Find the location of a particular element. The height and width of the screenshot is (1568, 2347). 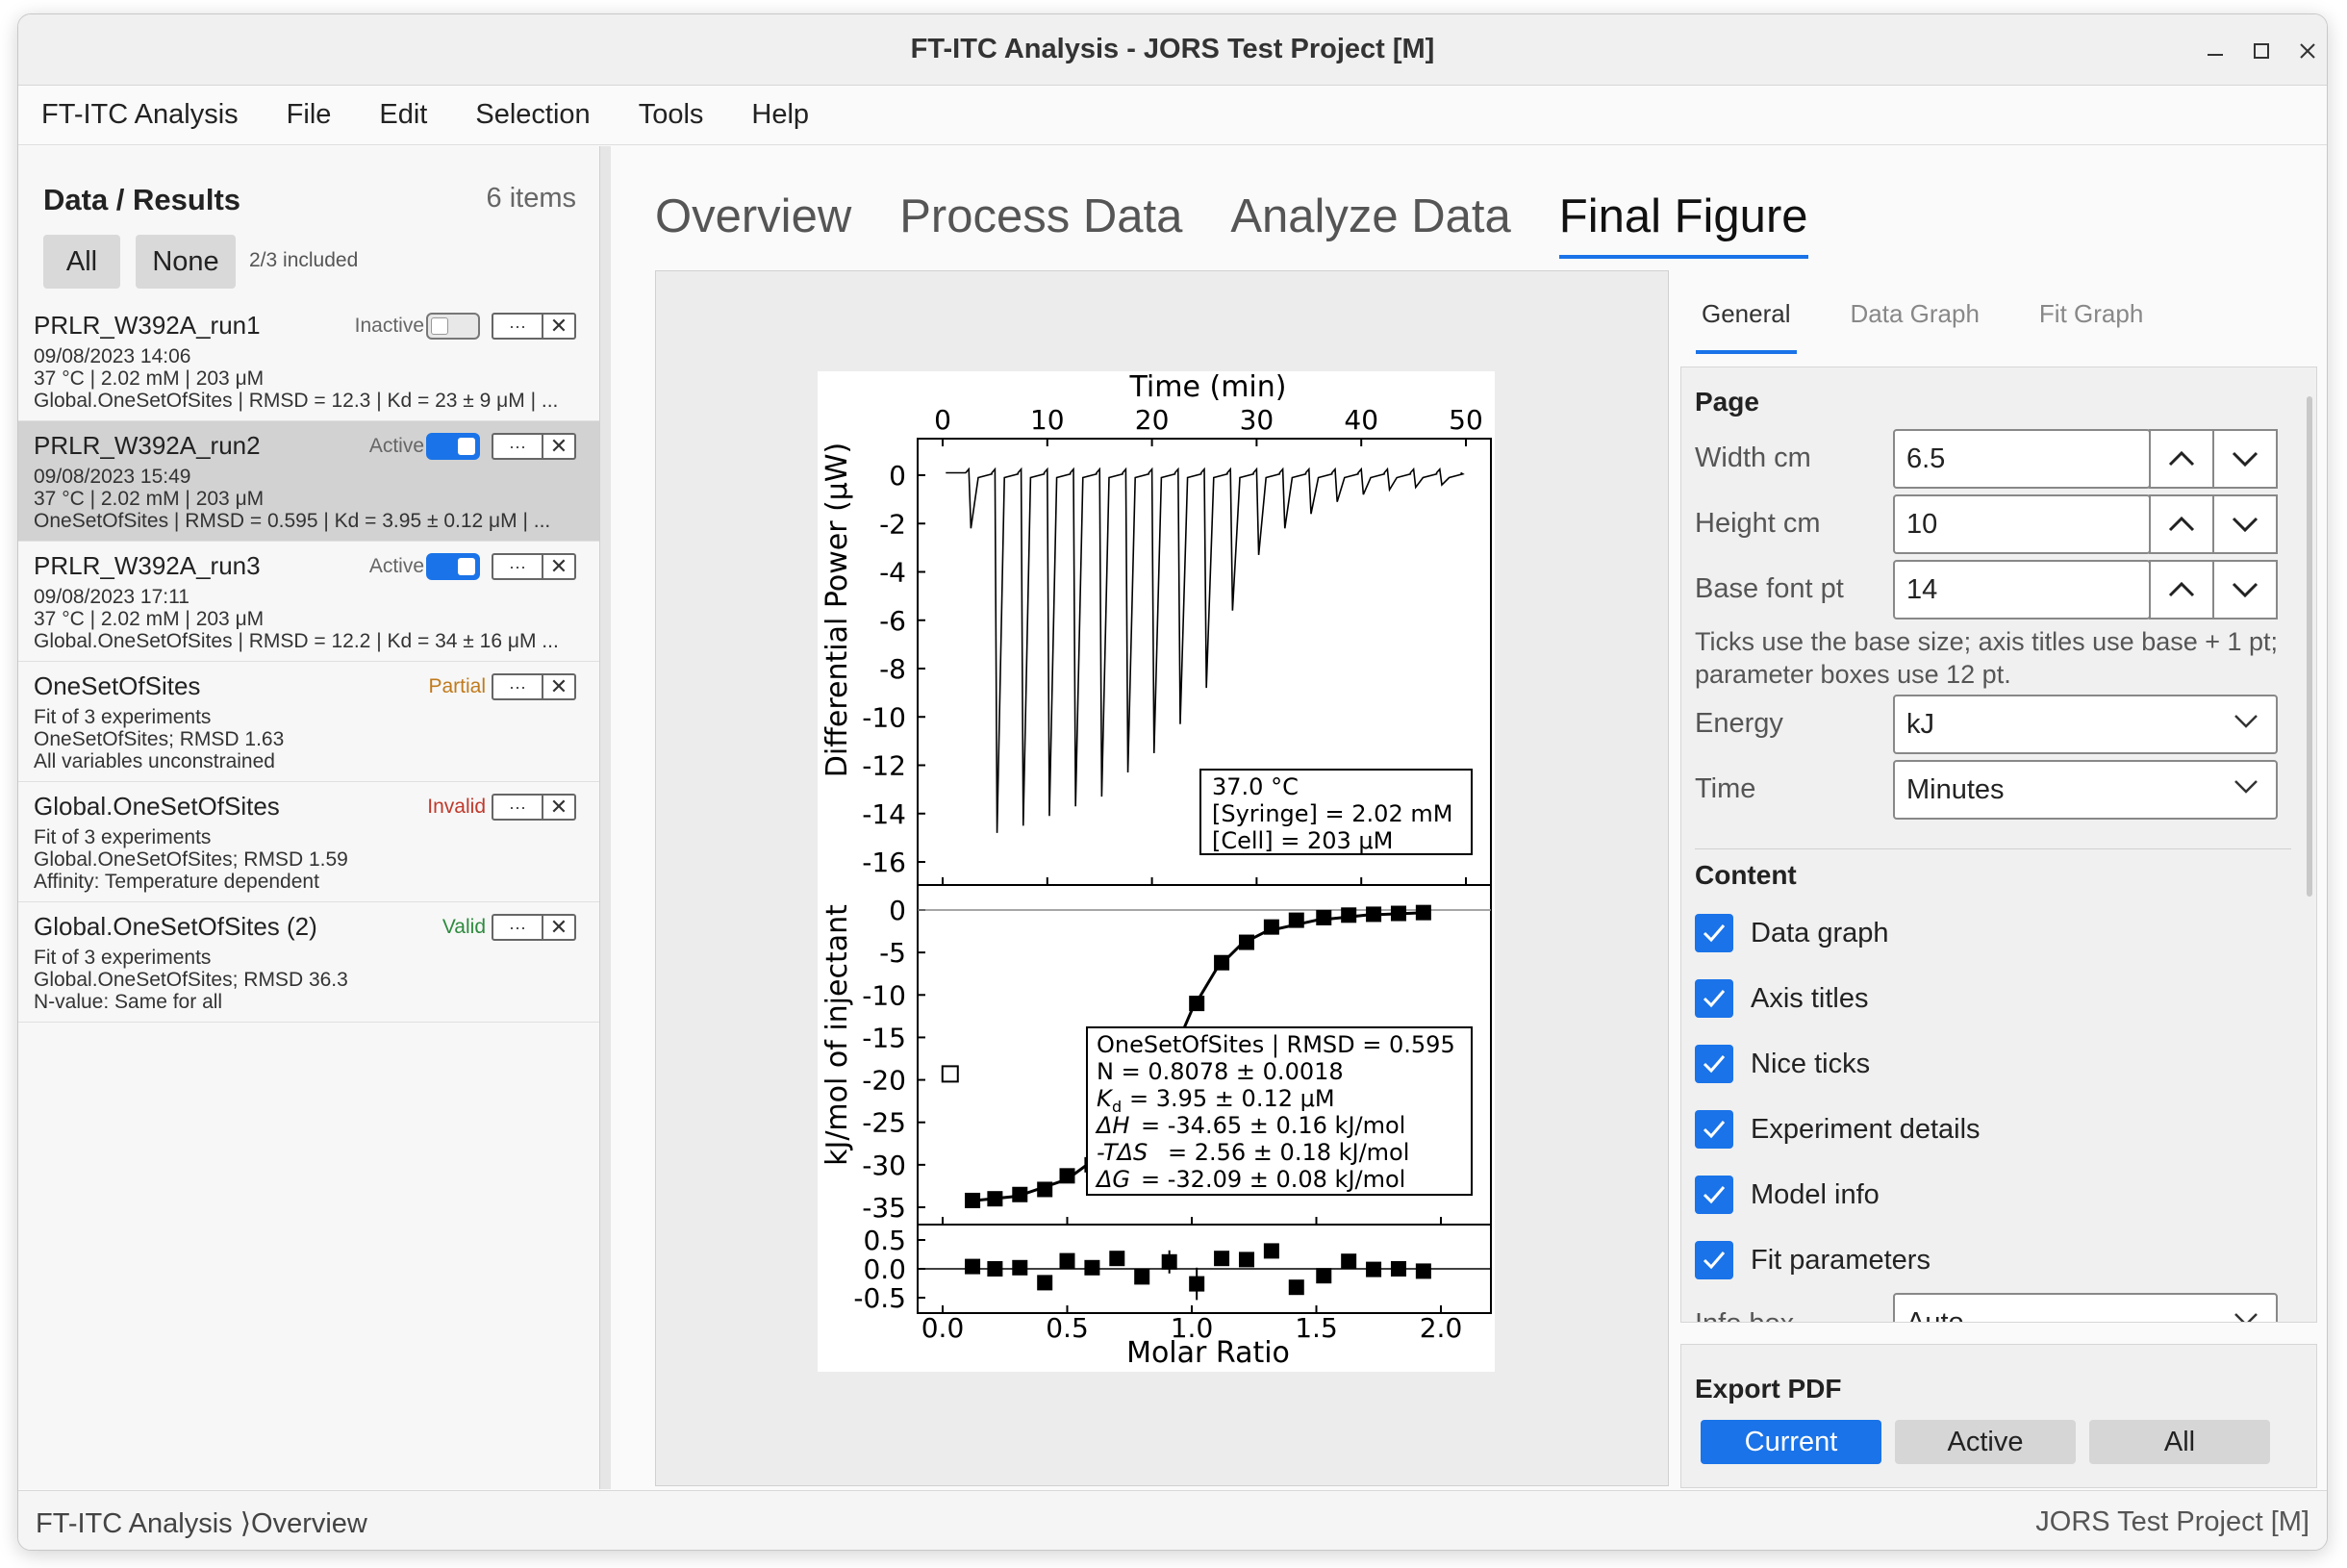

power-tick-label: -10 is located at coordinates (884, 717).